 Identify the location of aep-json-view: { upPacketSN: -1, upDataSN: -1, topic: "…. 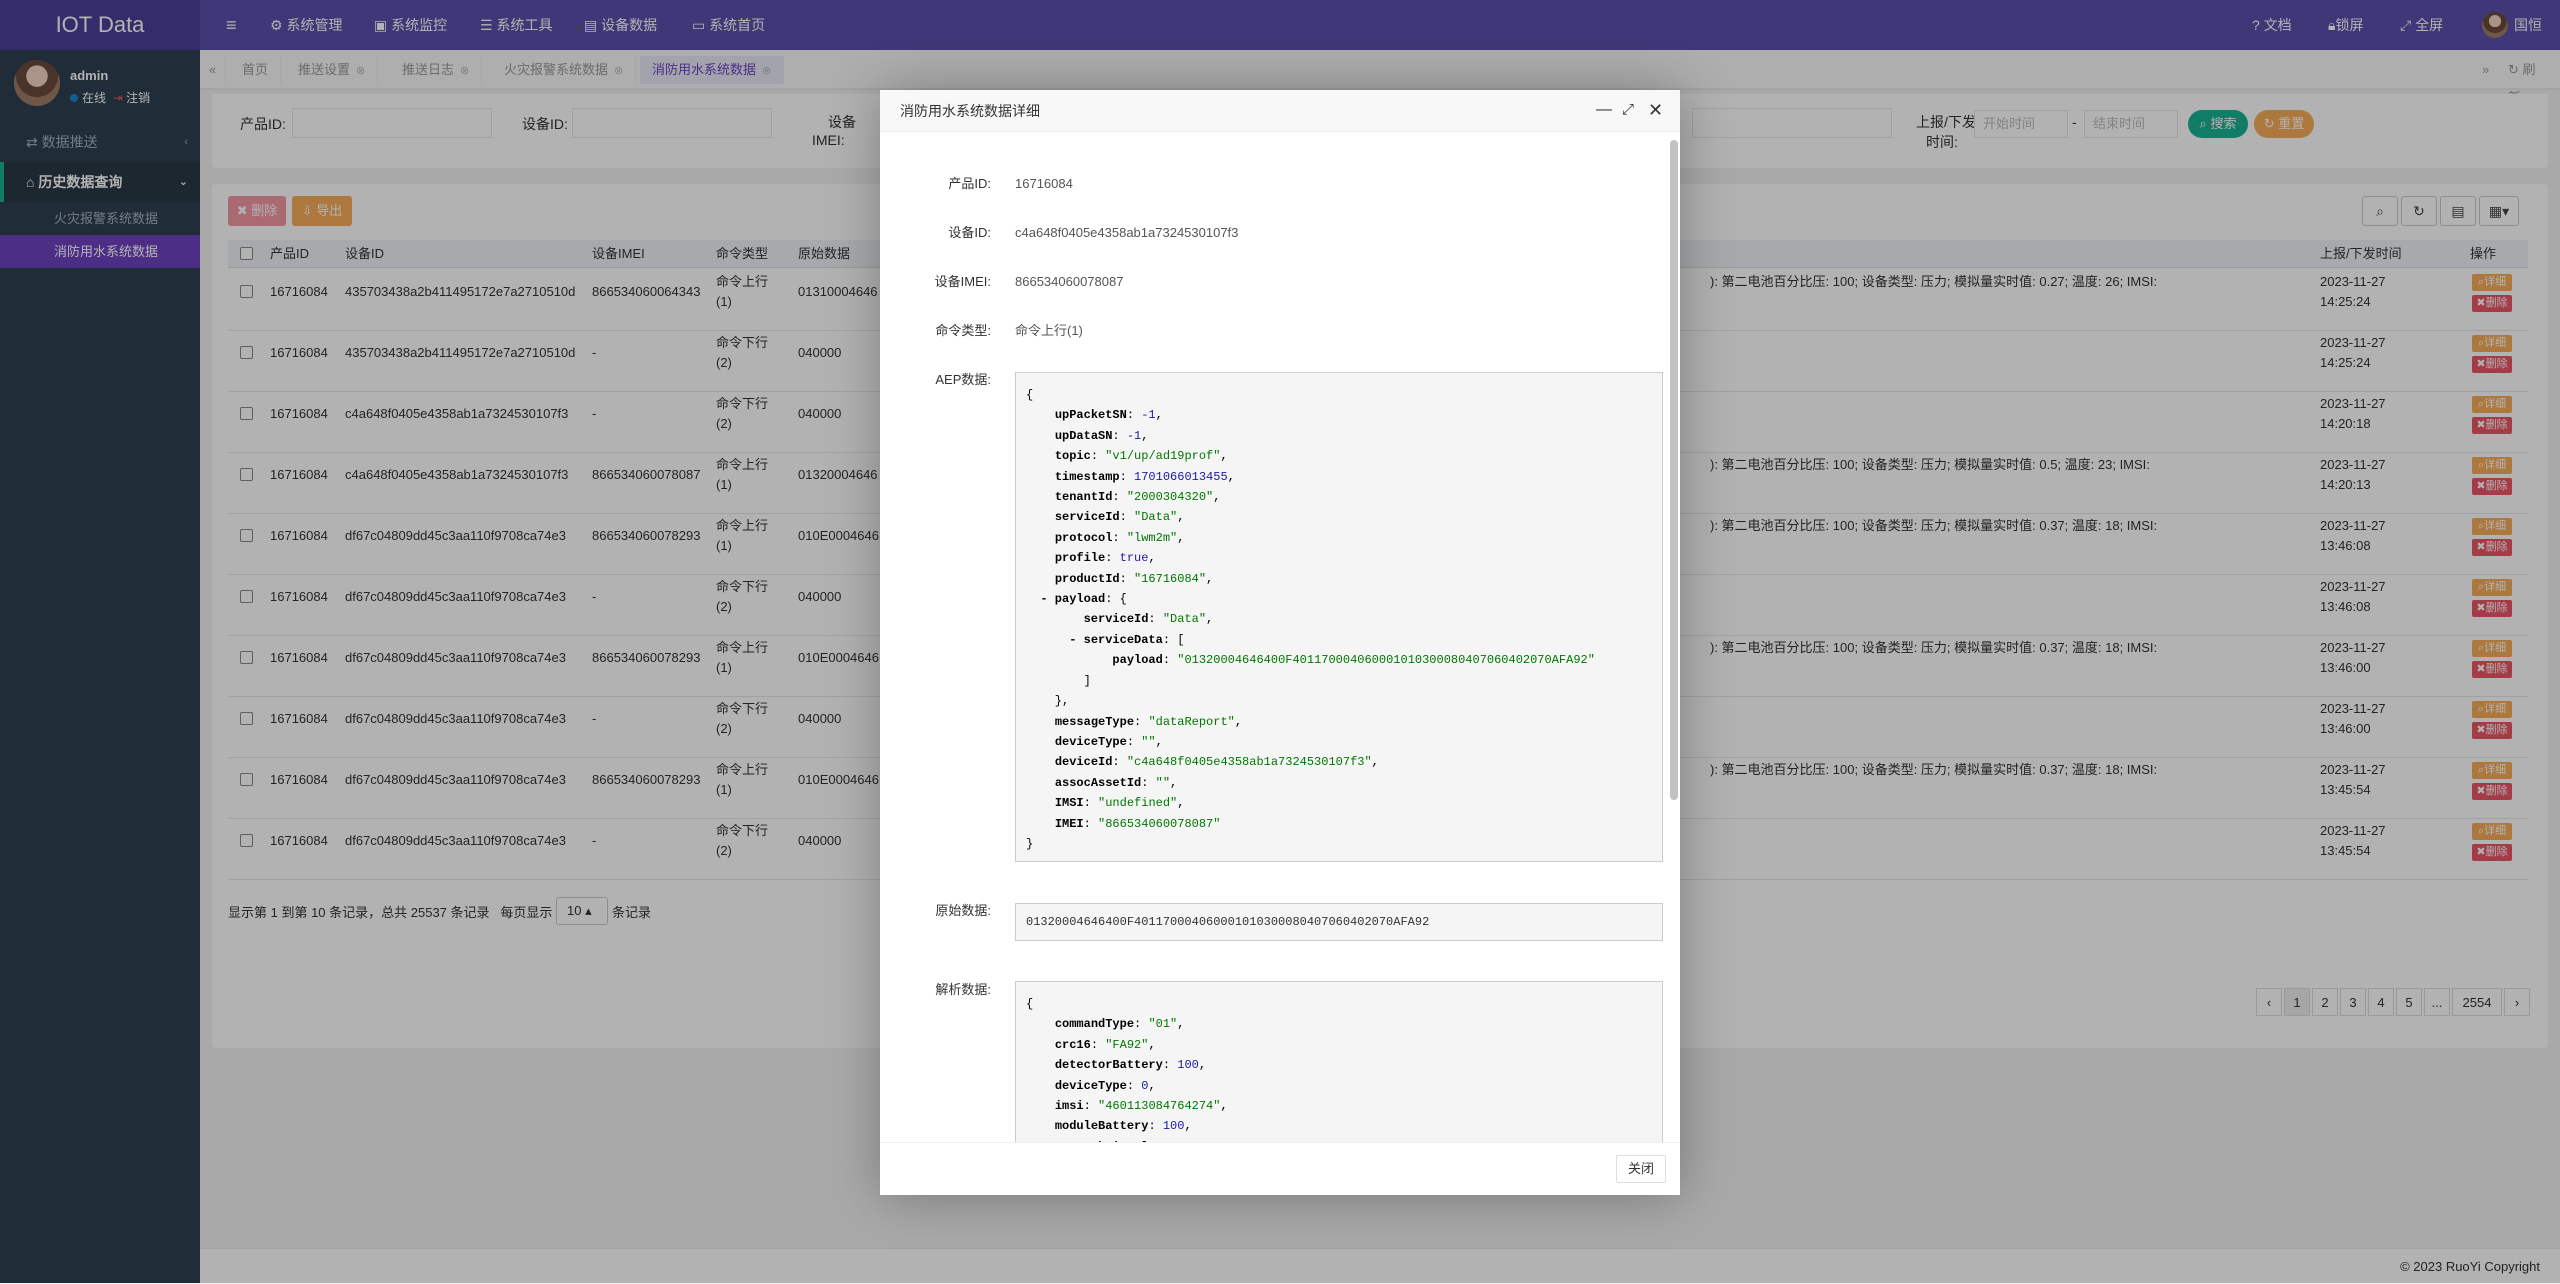
(1339, 617).